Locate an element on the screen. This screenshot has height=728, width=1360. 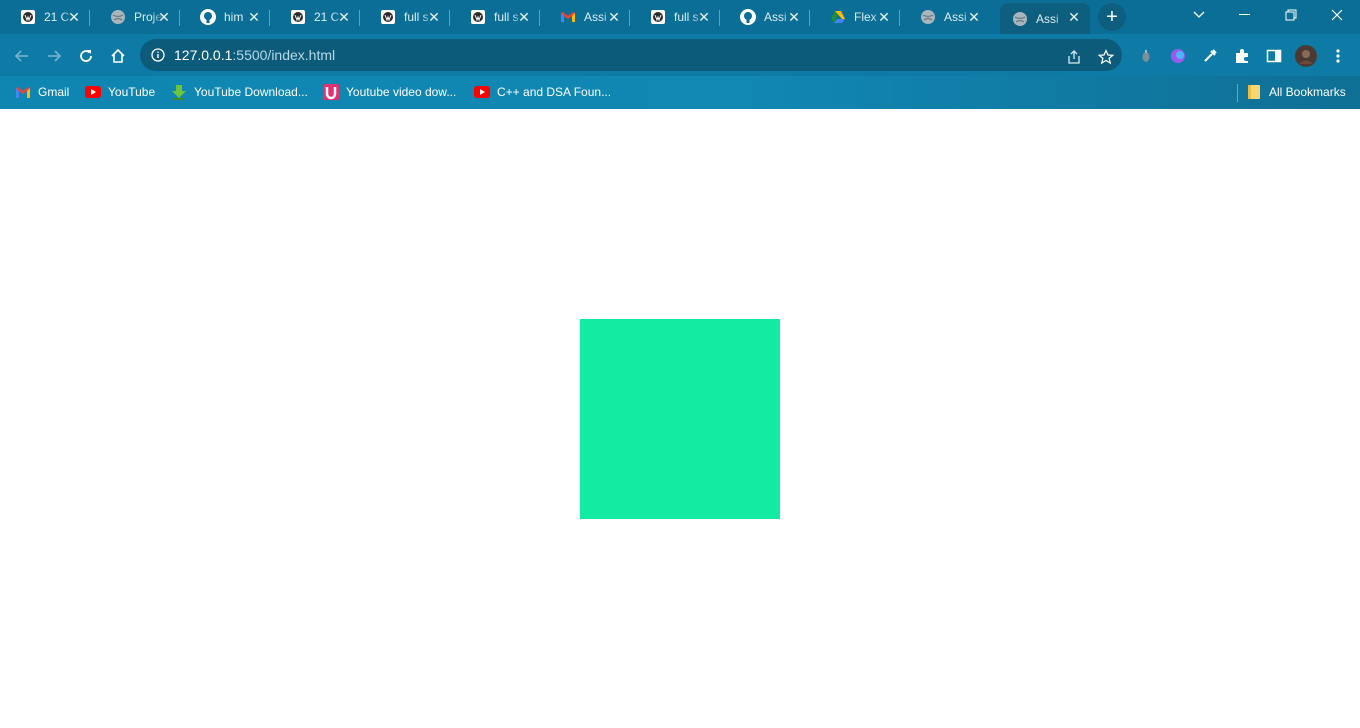
address-bar: 127.0.0.1:5500/index.html is located at coordinates (631, 55).